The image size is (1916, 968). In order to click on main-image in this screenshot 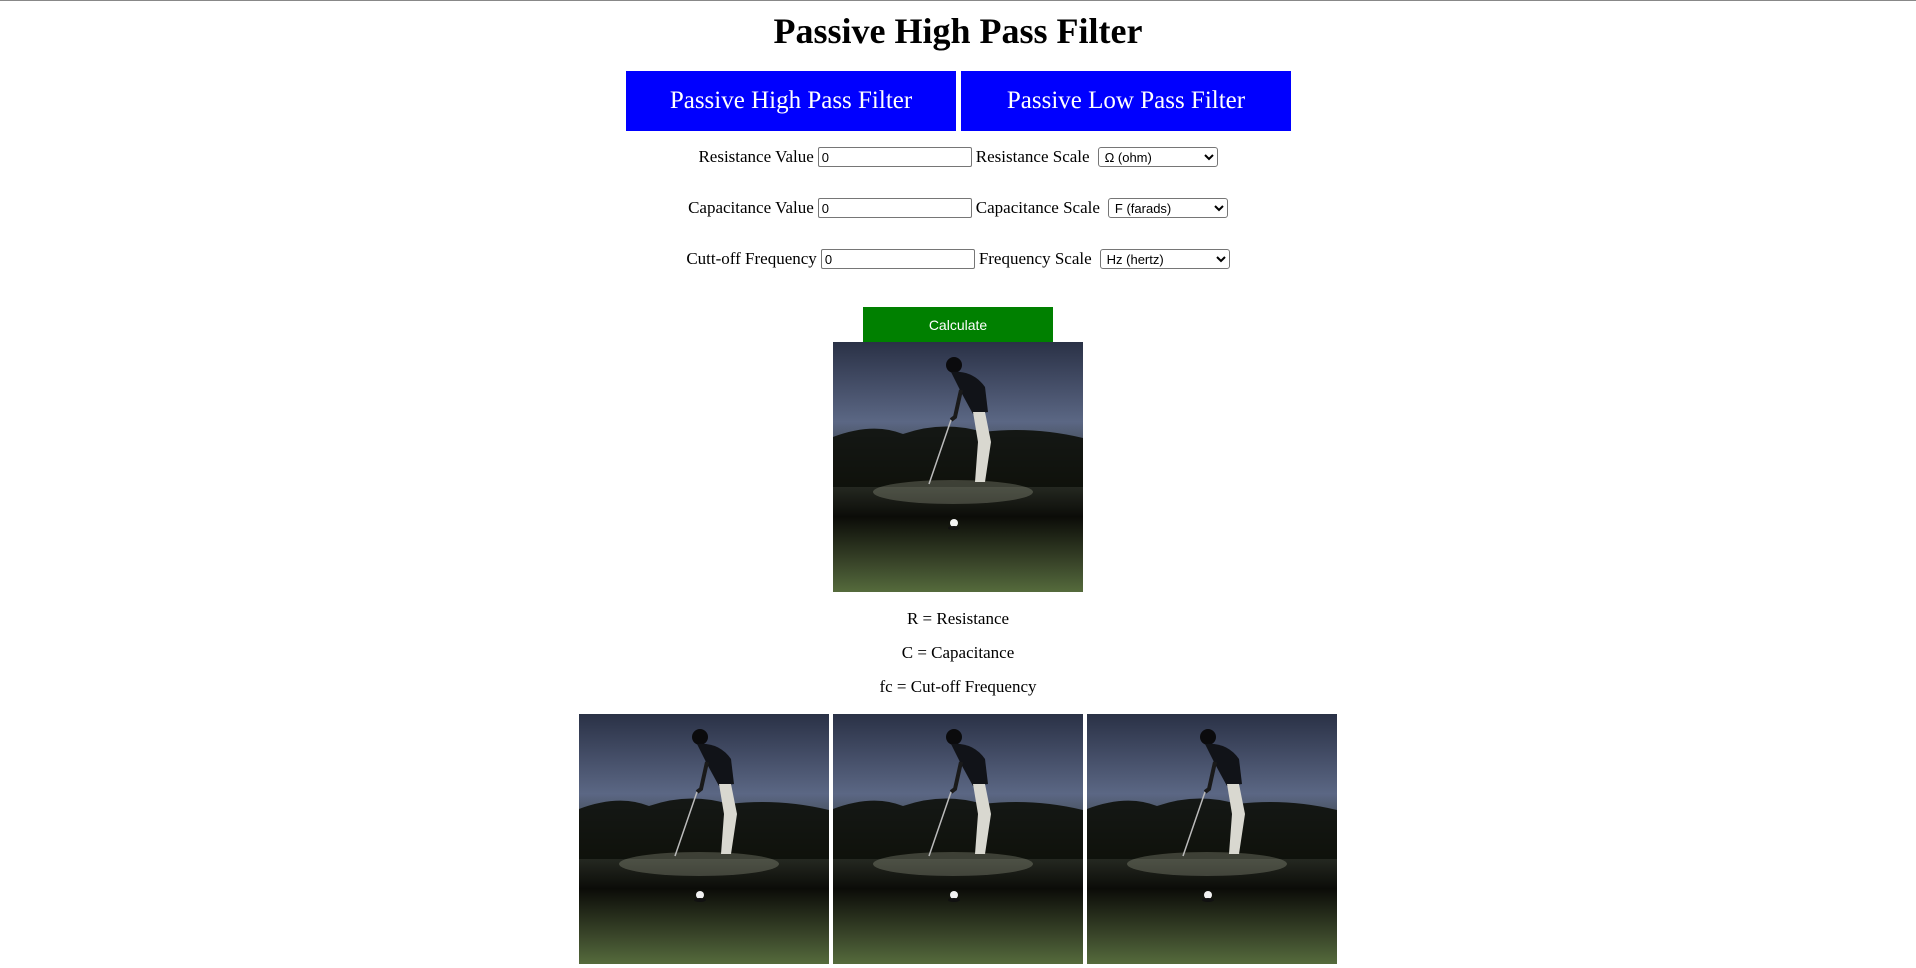, I will do `click(958, 467)`.